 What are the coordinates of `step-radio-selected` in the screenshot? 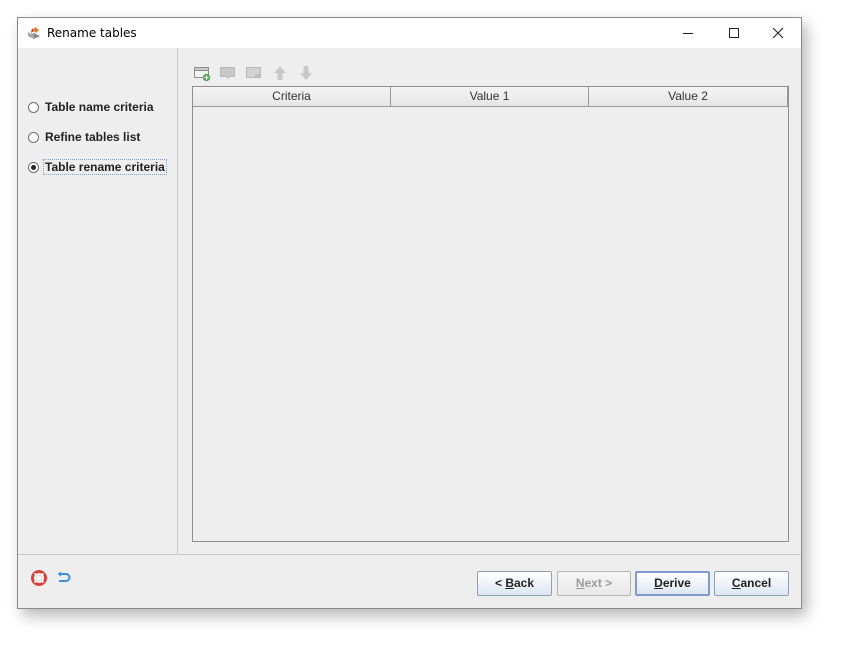 It's located at (33, 167).